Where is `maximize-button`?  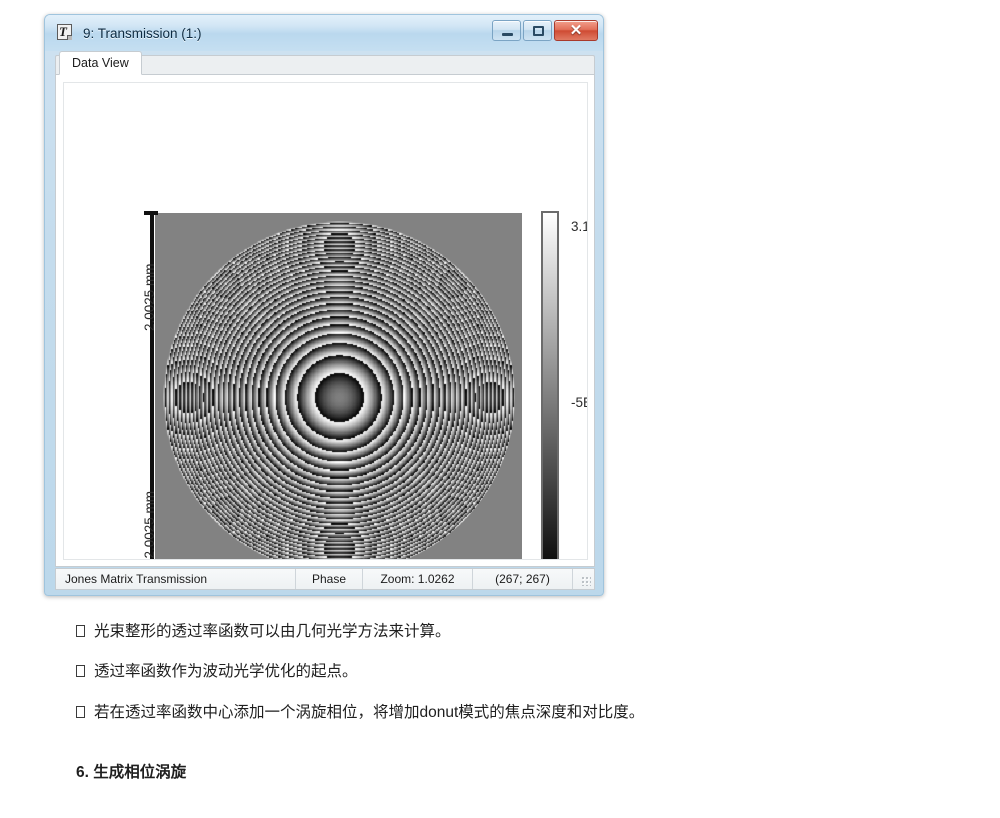
maximize-button is located at coordinates (537, 30).